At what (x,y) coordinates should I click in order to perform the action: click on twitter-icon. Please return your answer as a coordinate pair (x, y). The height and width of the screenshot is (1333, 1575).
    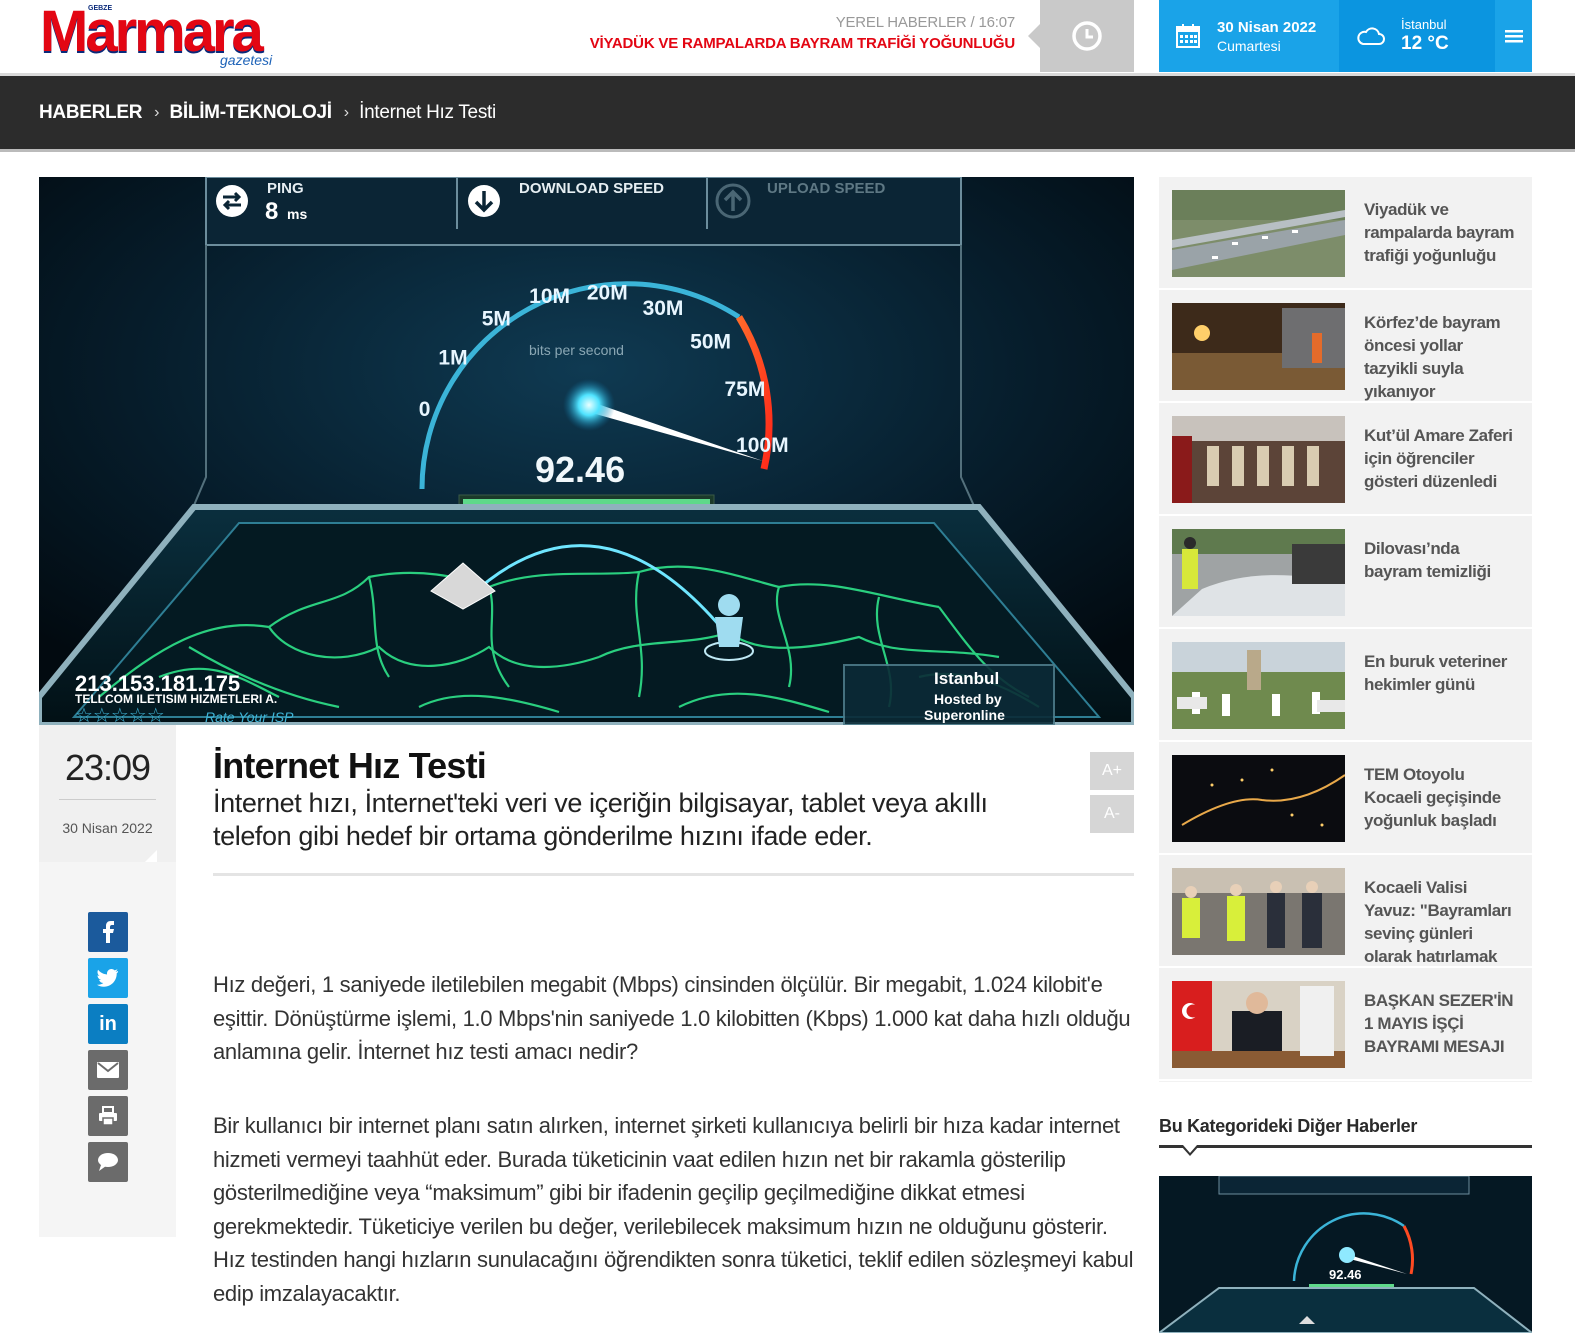
    Looking at the image, I should click on (108, 978).